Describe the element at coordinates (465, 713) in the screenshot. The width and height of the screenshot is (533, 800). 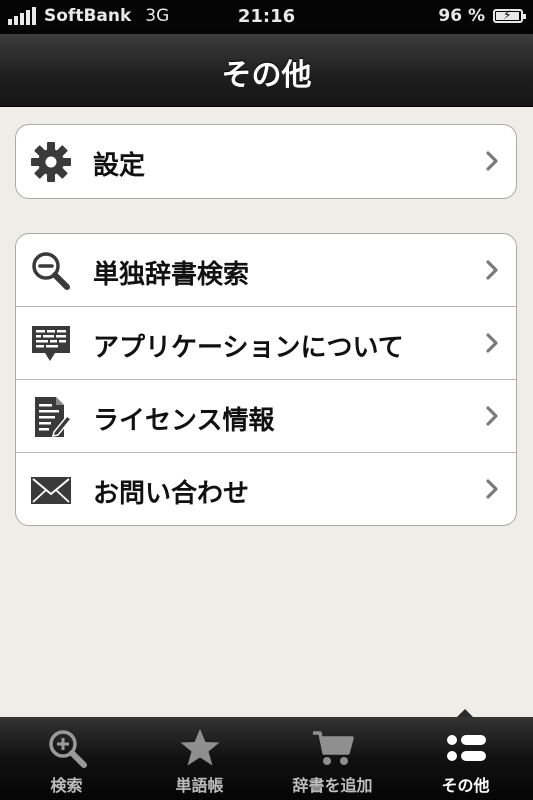
I see `active-tab-indicator` at that location.